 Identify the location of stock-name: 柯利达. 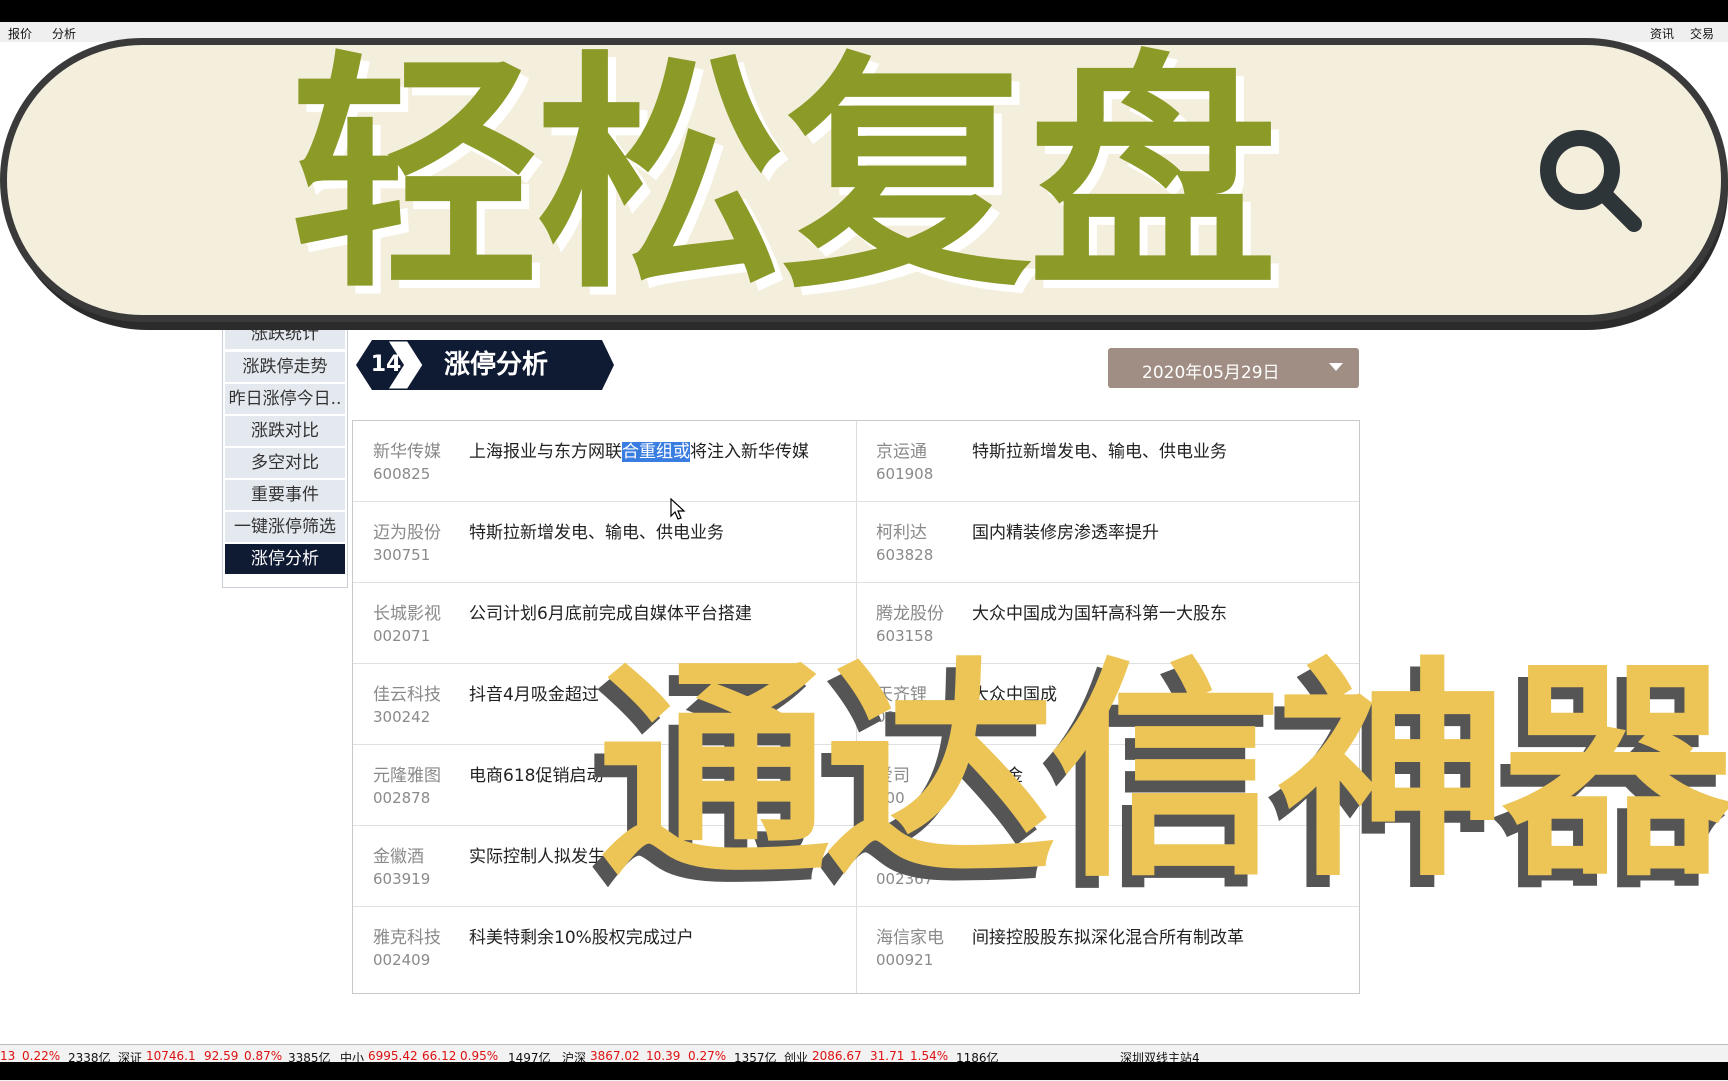
(901, 533).